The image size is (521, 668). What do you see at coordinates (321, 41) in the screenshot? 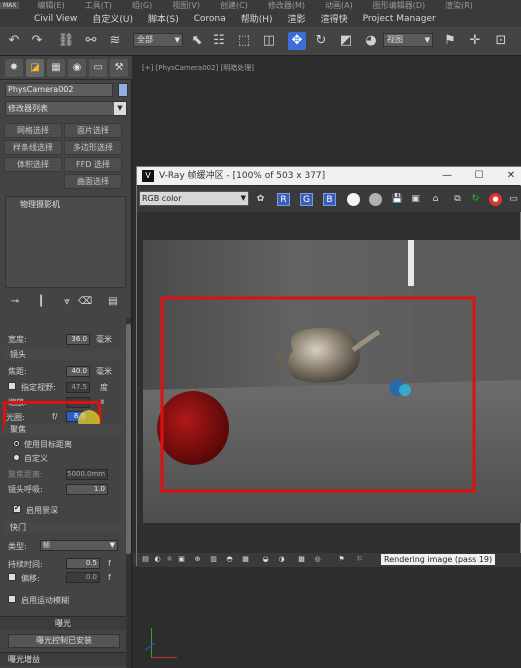
I see `rotate-icon: ↻` at bounding box center [321, 41].